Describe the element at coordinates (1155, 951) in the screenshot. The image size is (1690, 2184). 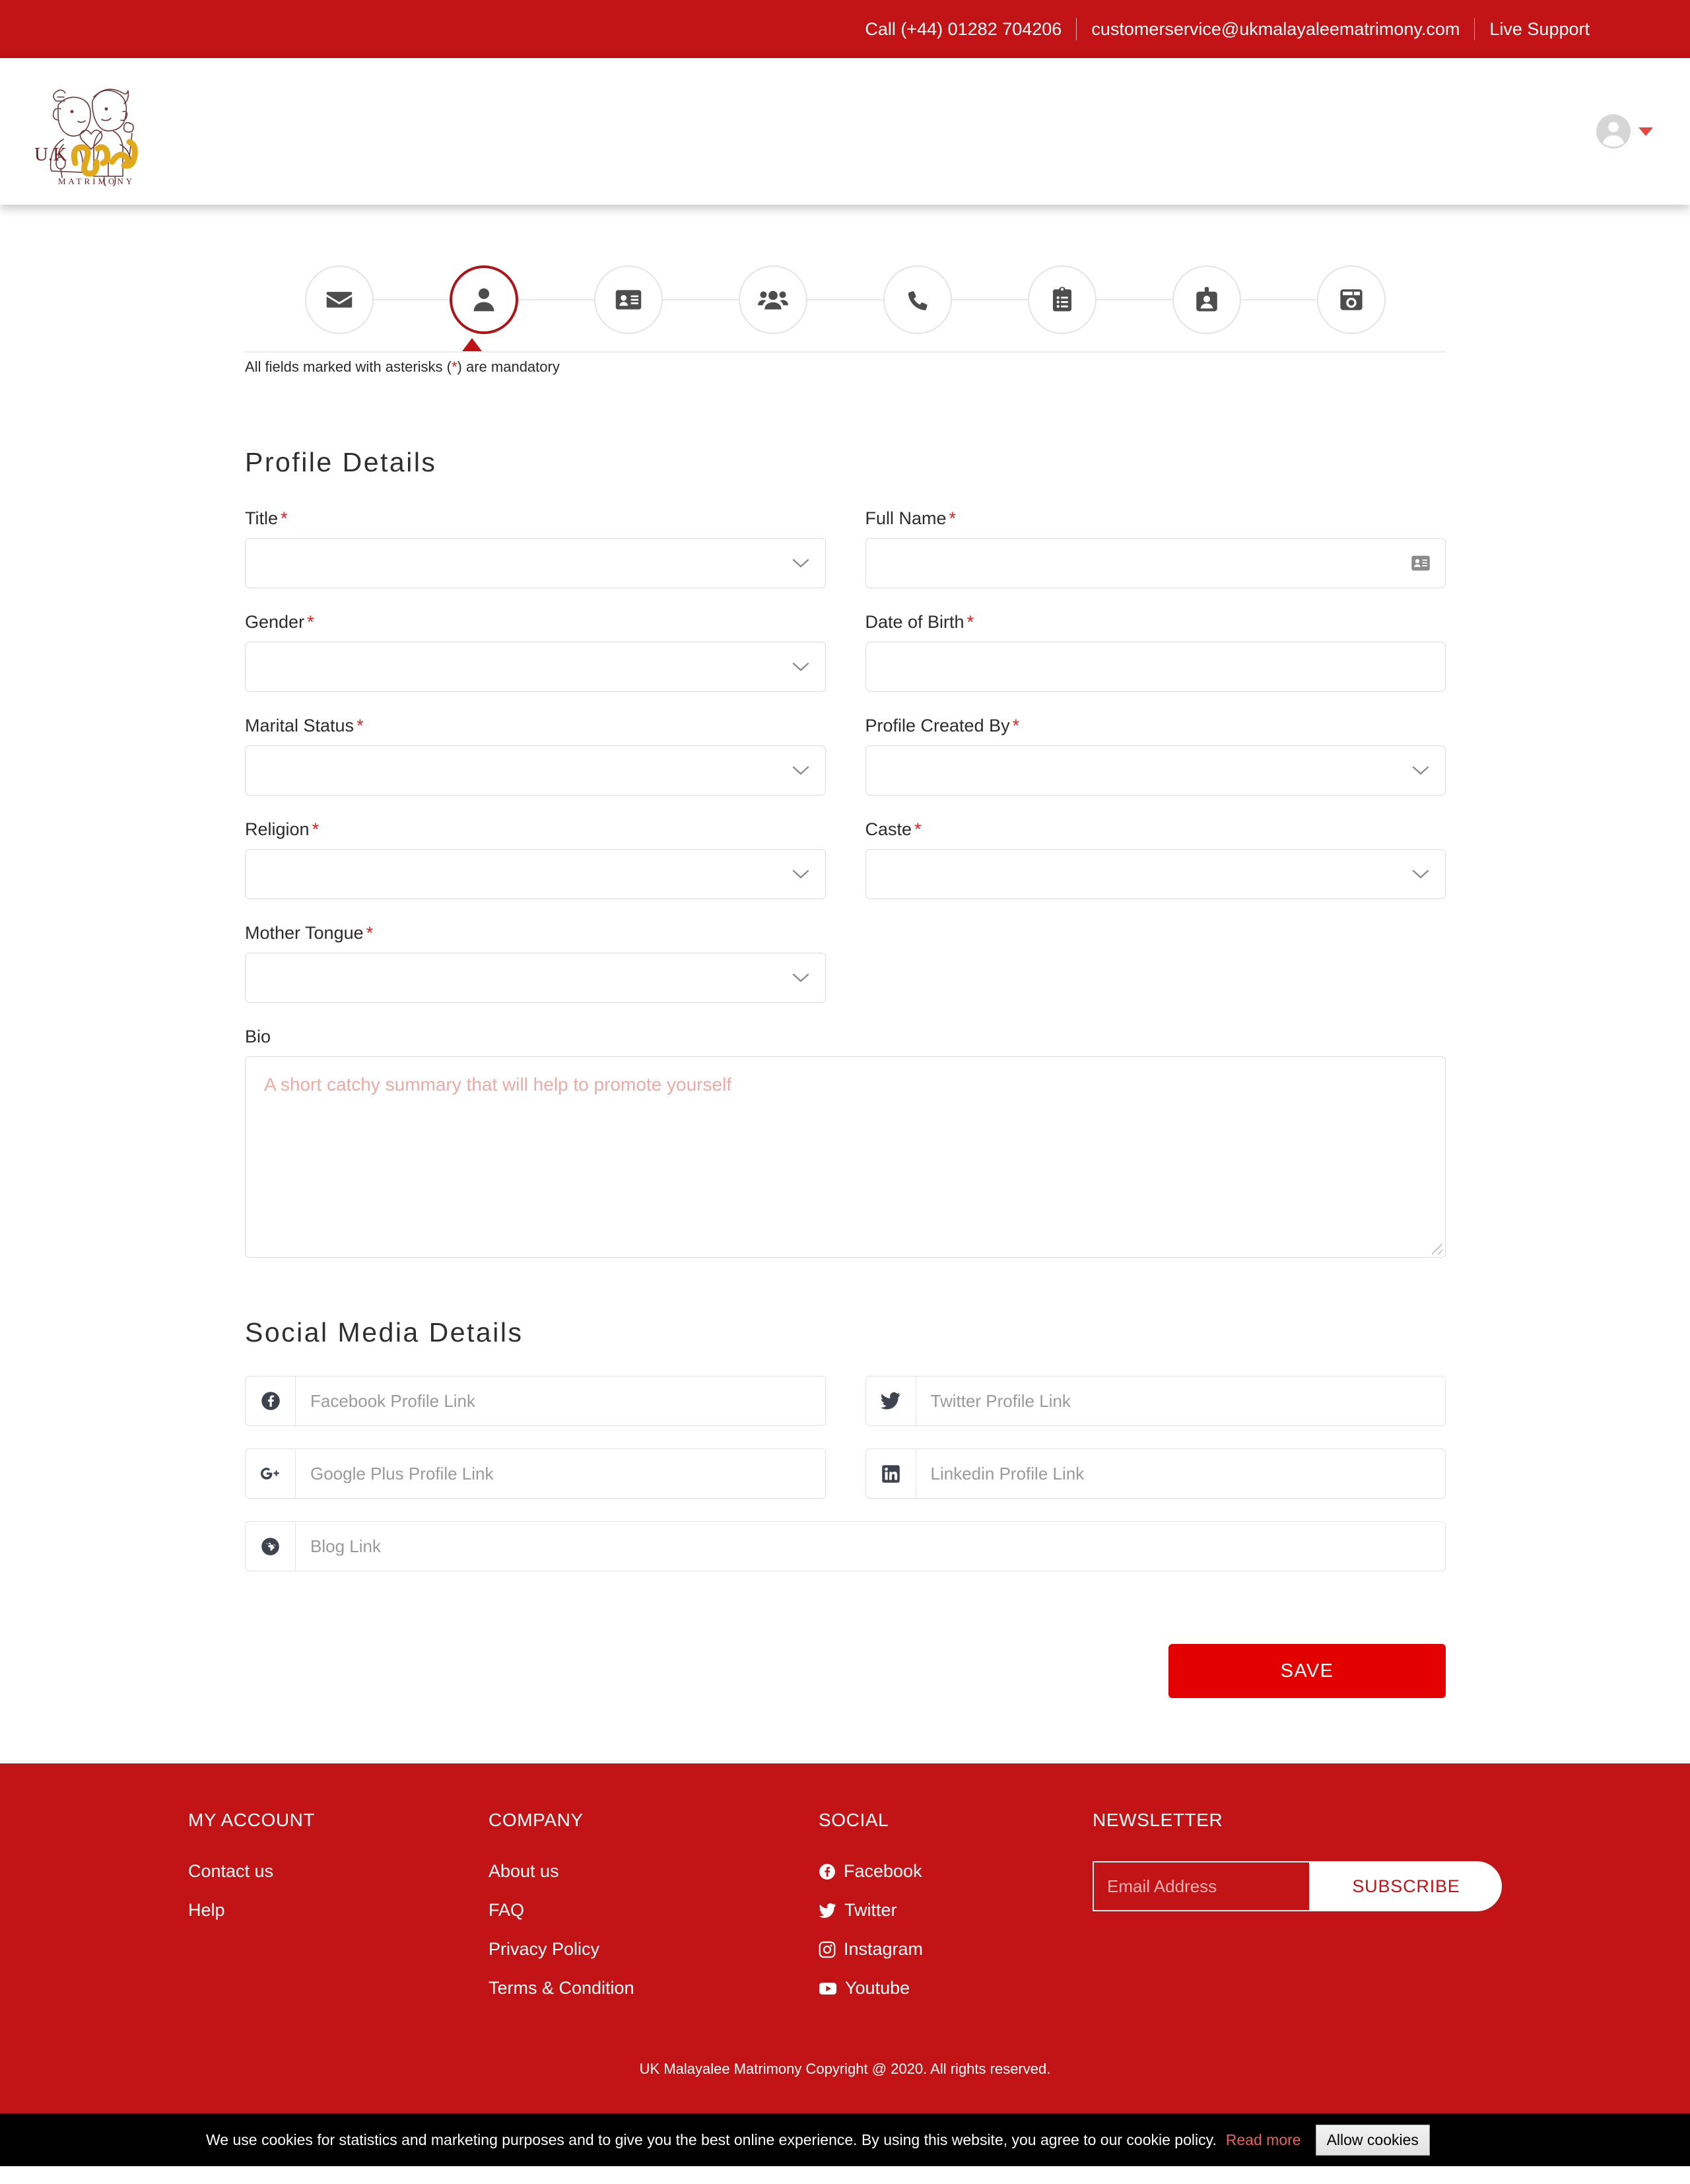
I see `grid-spacer` at that location.